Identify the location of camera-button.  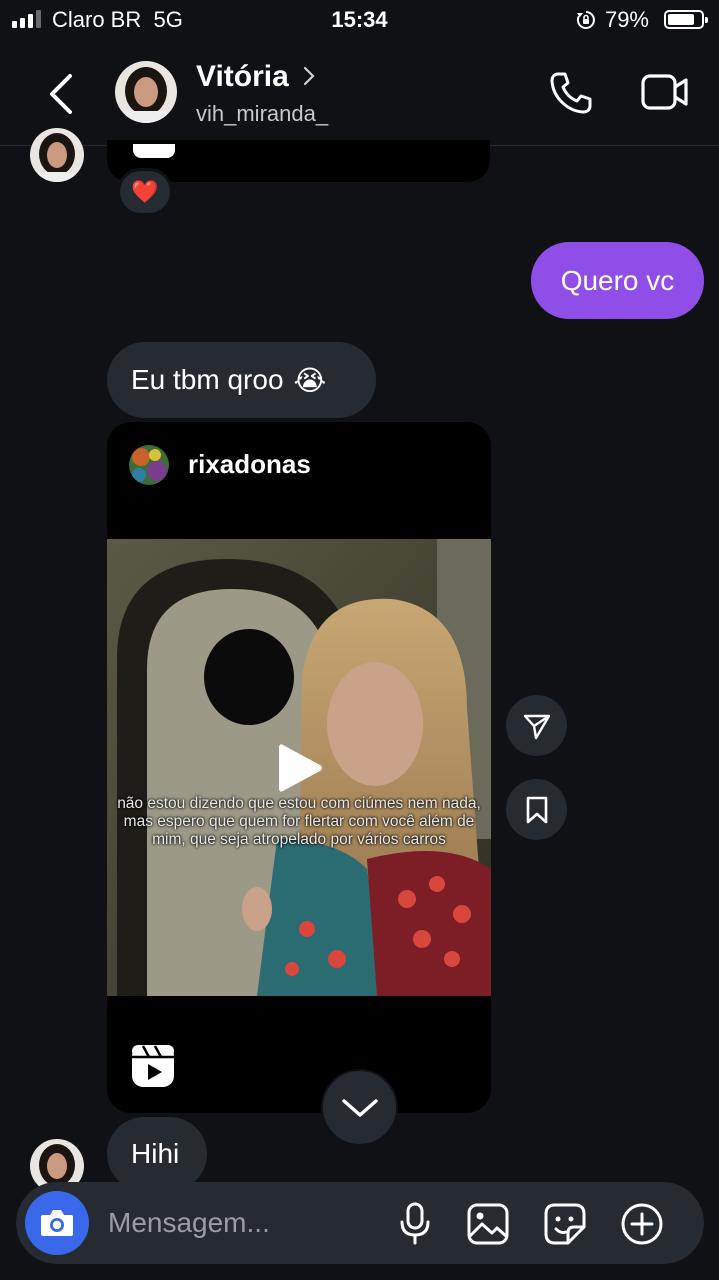
(57, 1223).